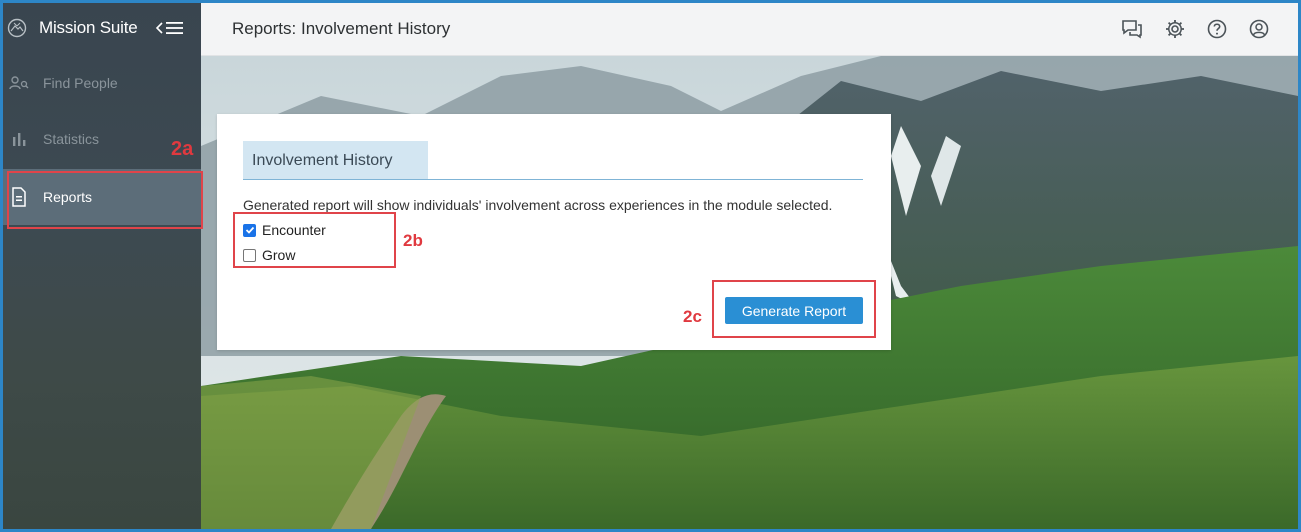  I want to click on gear-icon, so click(1175, 29).